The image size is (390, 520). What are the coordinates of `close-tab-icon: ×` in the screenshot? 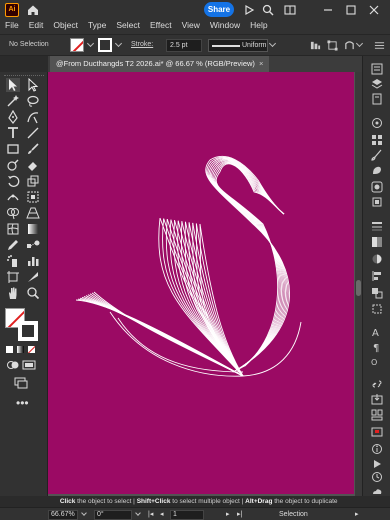 It's located at (261, 64).